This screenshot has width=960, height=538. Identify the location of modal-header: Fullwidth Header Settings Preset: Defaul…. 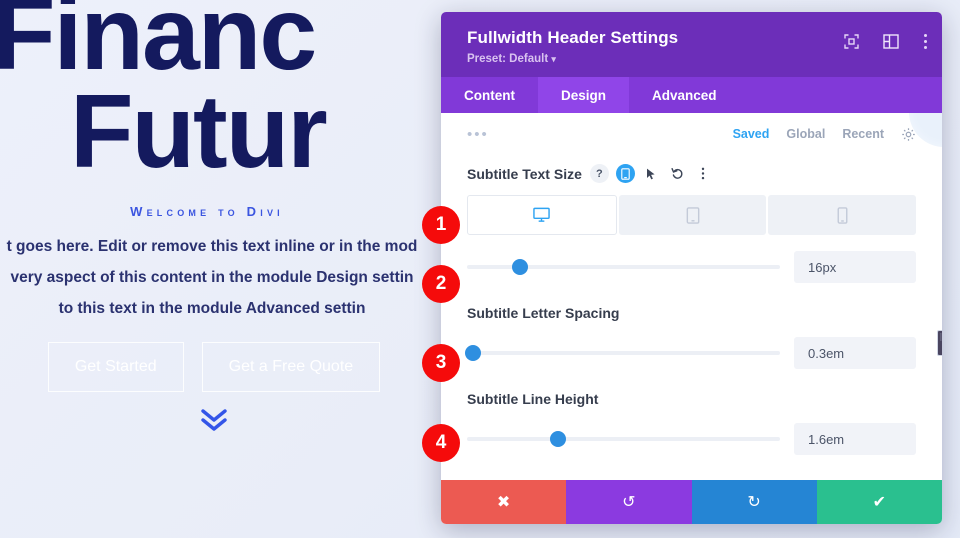
(691, 44).